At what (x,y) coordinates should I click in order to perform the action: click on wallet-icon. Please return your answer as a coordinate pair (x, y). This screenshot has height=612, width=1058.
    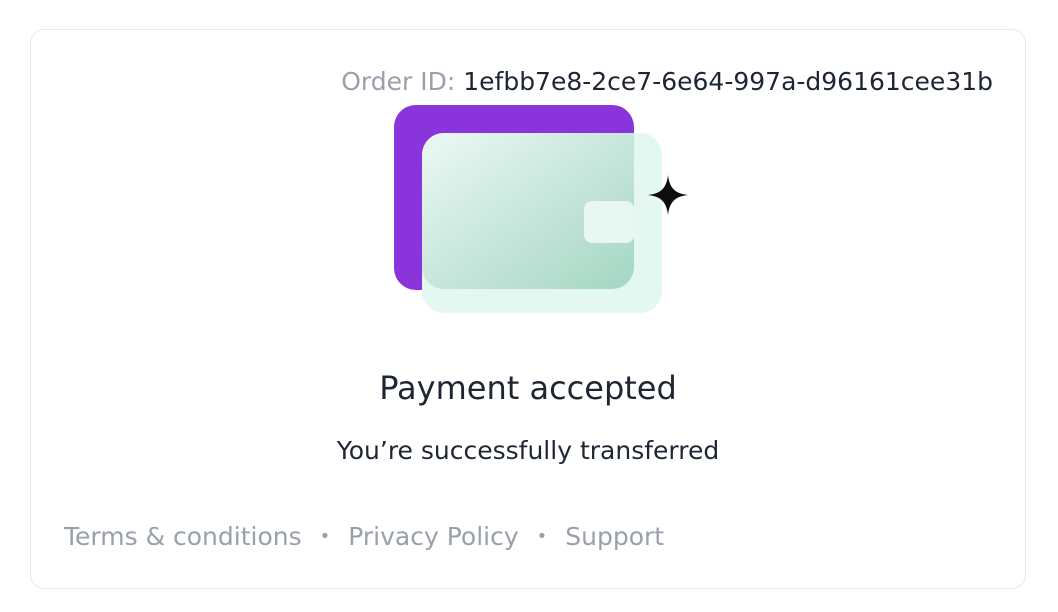
    Looking at the image, I should click on (541, 212).